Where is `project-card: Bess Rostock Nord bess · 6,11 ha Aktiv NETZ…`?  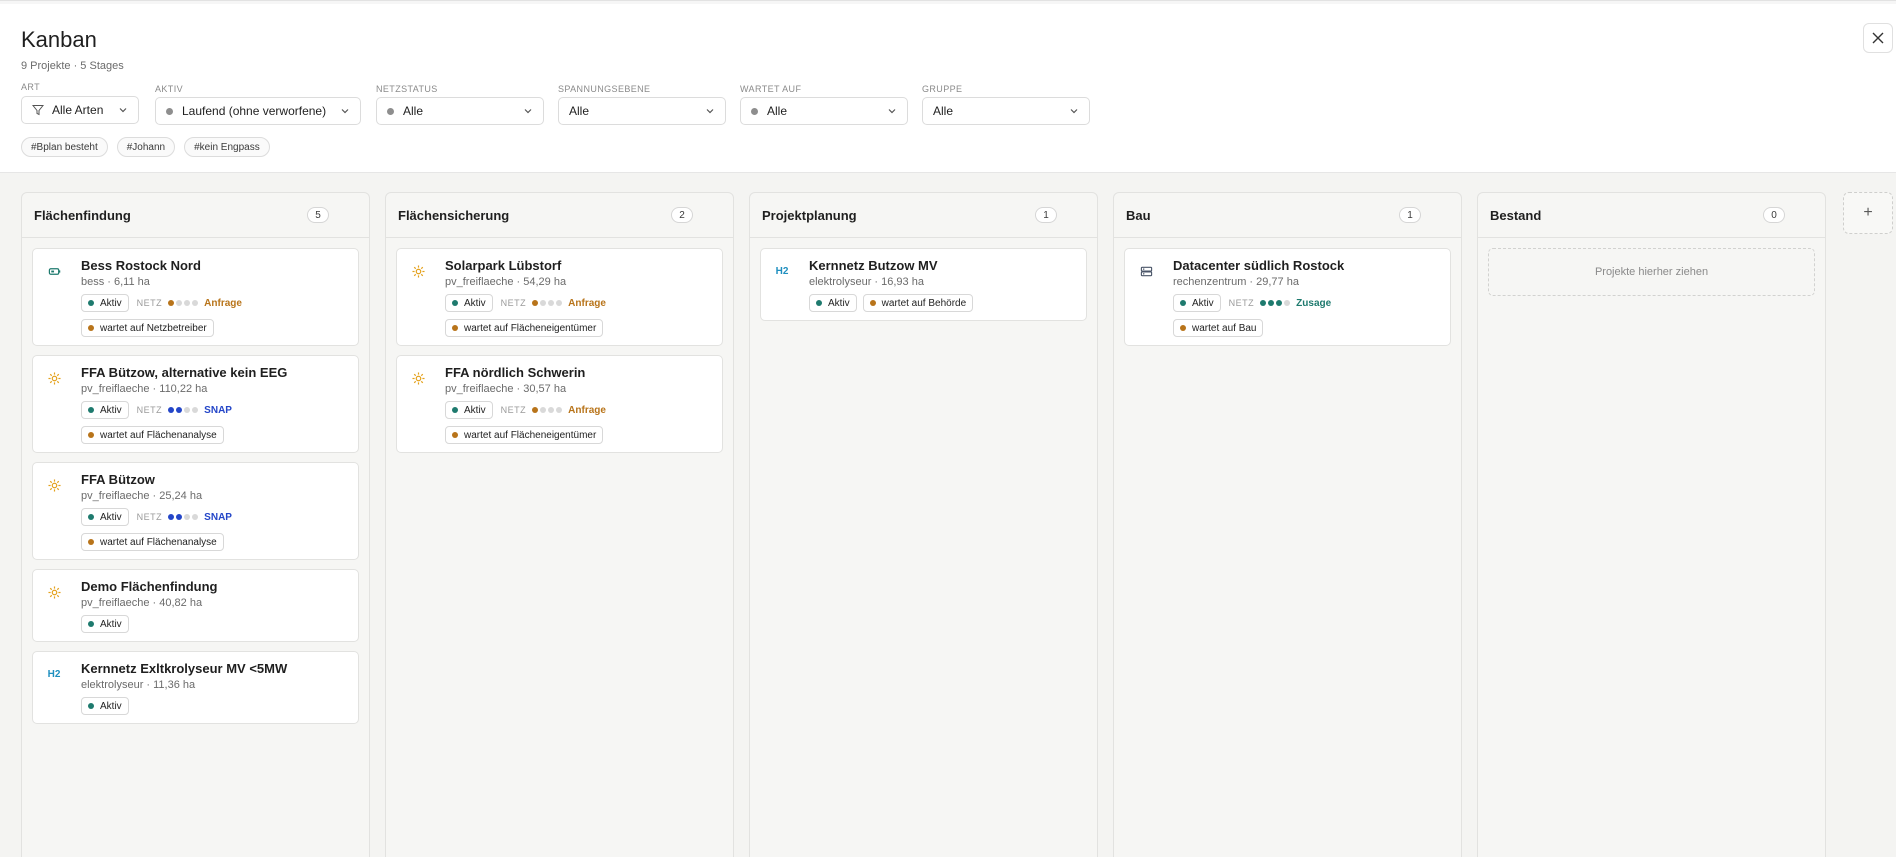 project-card: Bess Rostock Nord bess · 6,11 ha Aktiv NETZ… is located at coordinates (195, 297).